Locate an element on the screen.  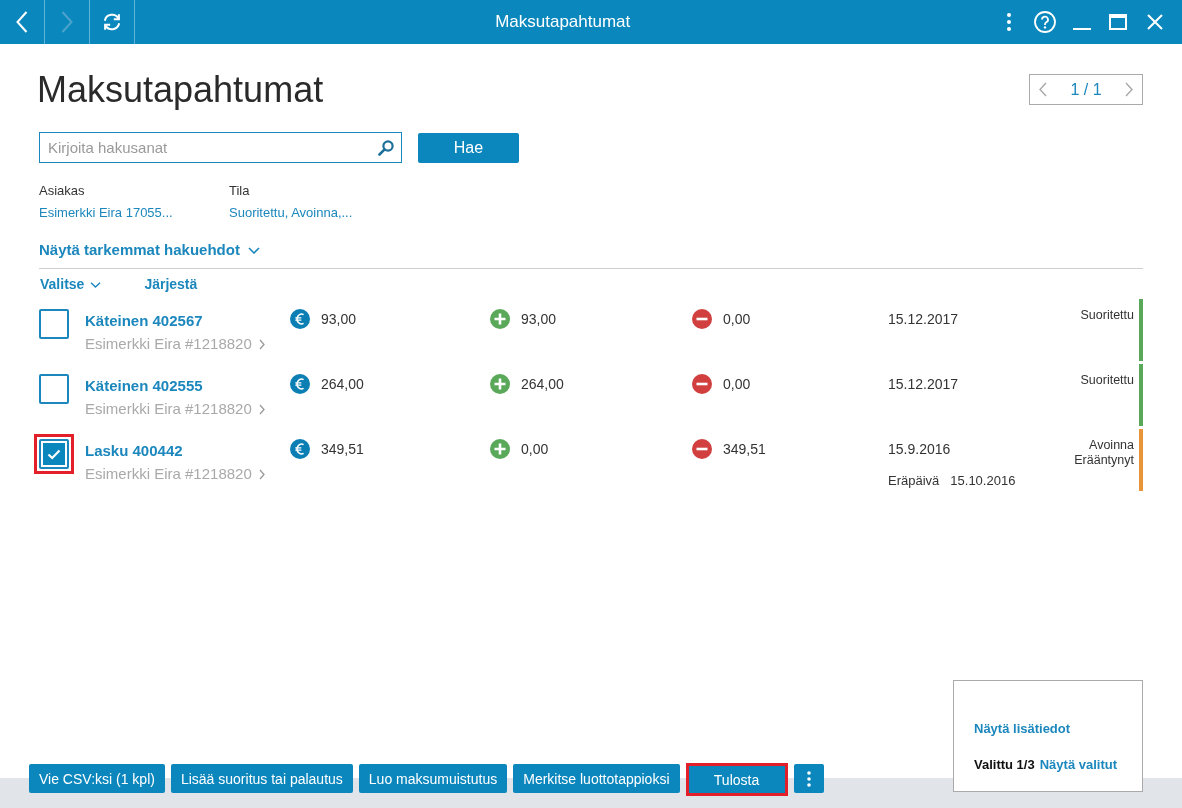
search-icon is located at coordinates (386, 148).